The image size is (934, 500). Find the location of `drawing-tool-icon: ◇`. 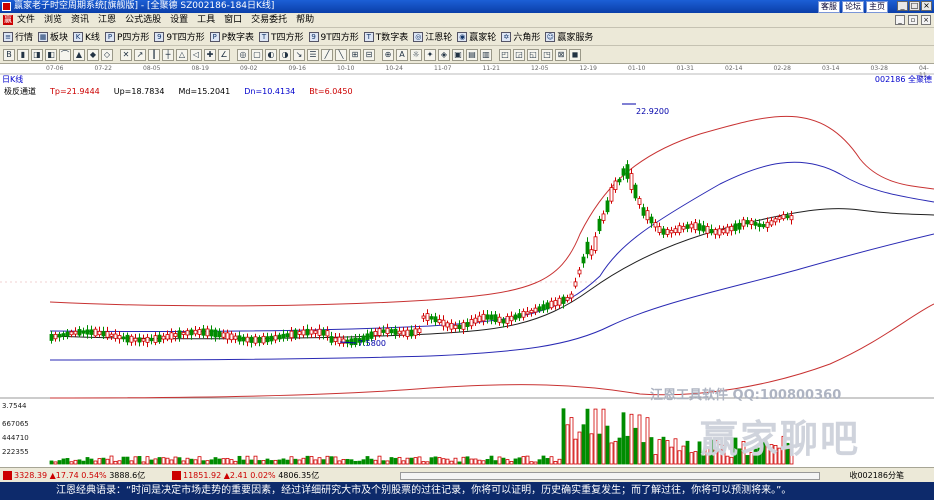

drawing-tool-icon: ◇ is located at coordinates (107, 54).